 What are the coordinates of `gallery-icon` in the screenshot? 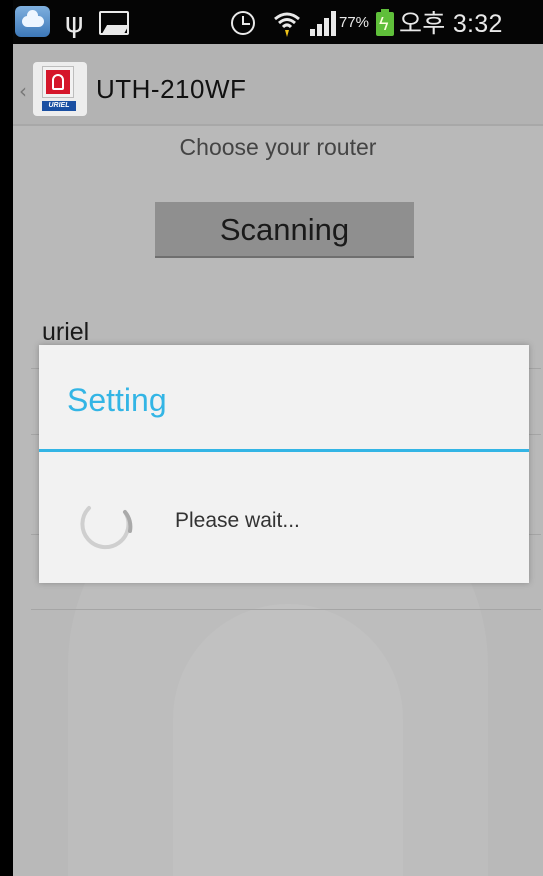 It's located at (114, 23).